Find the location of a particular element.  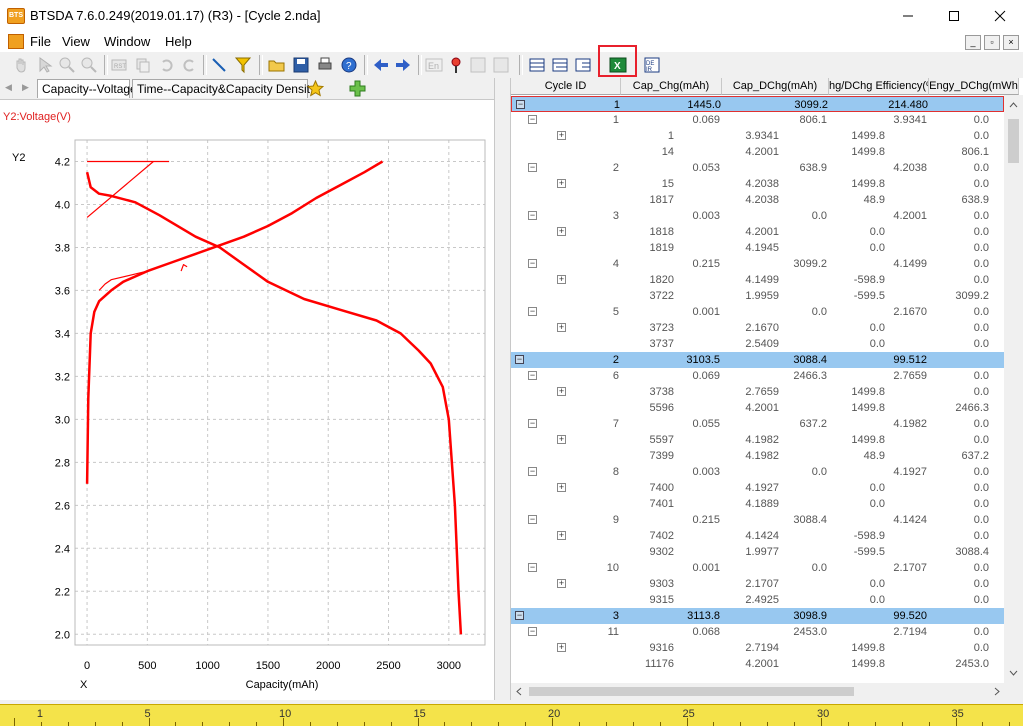

record-layer-icon is located at coordinates (583, 65).